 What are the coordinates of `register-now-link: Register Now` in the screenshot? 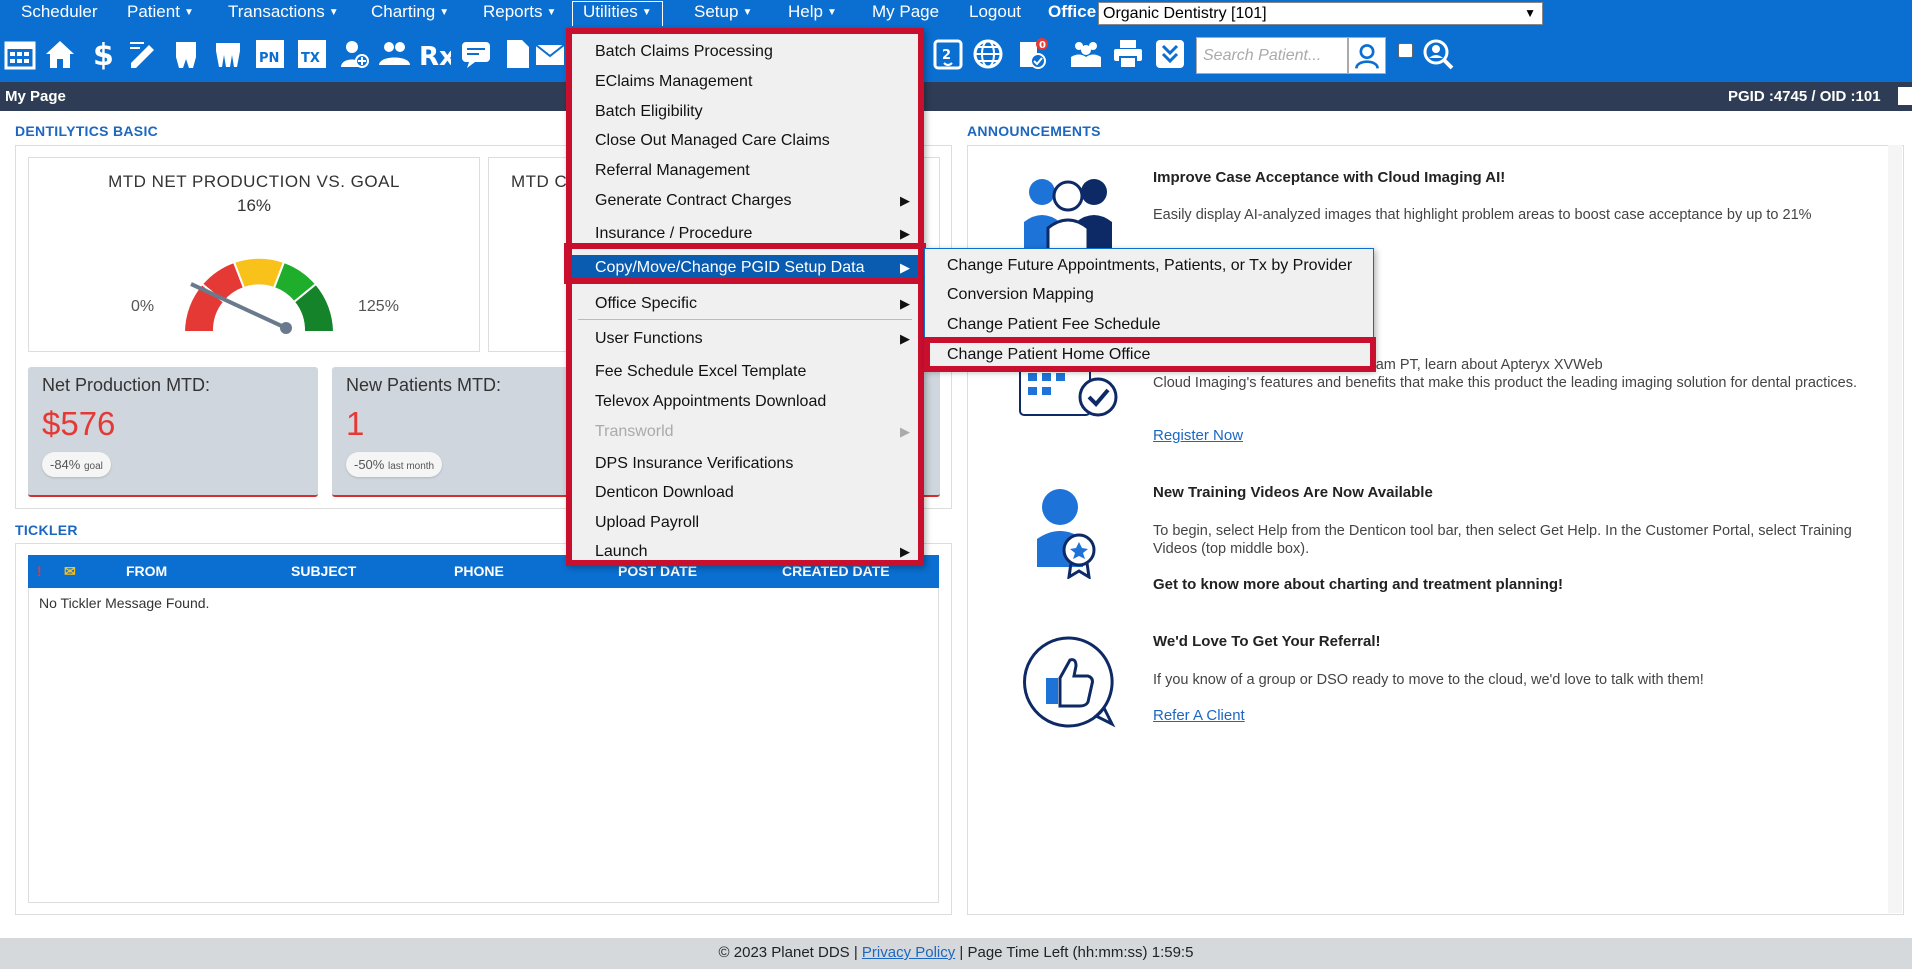 It's located at (1198, 435).